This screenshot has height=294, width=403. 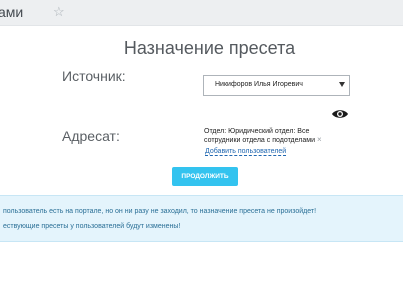 I want to click on source-label: Источник:, so click(x=94, y=76).